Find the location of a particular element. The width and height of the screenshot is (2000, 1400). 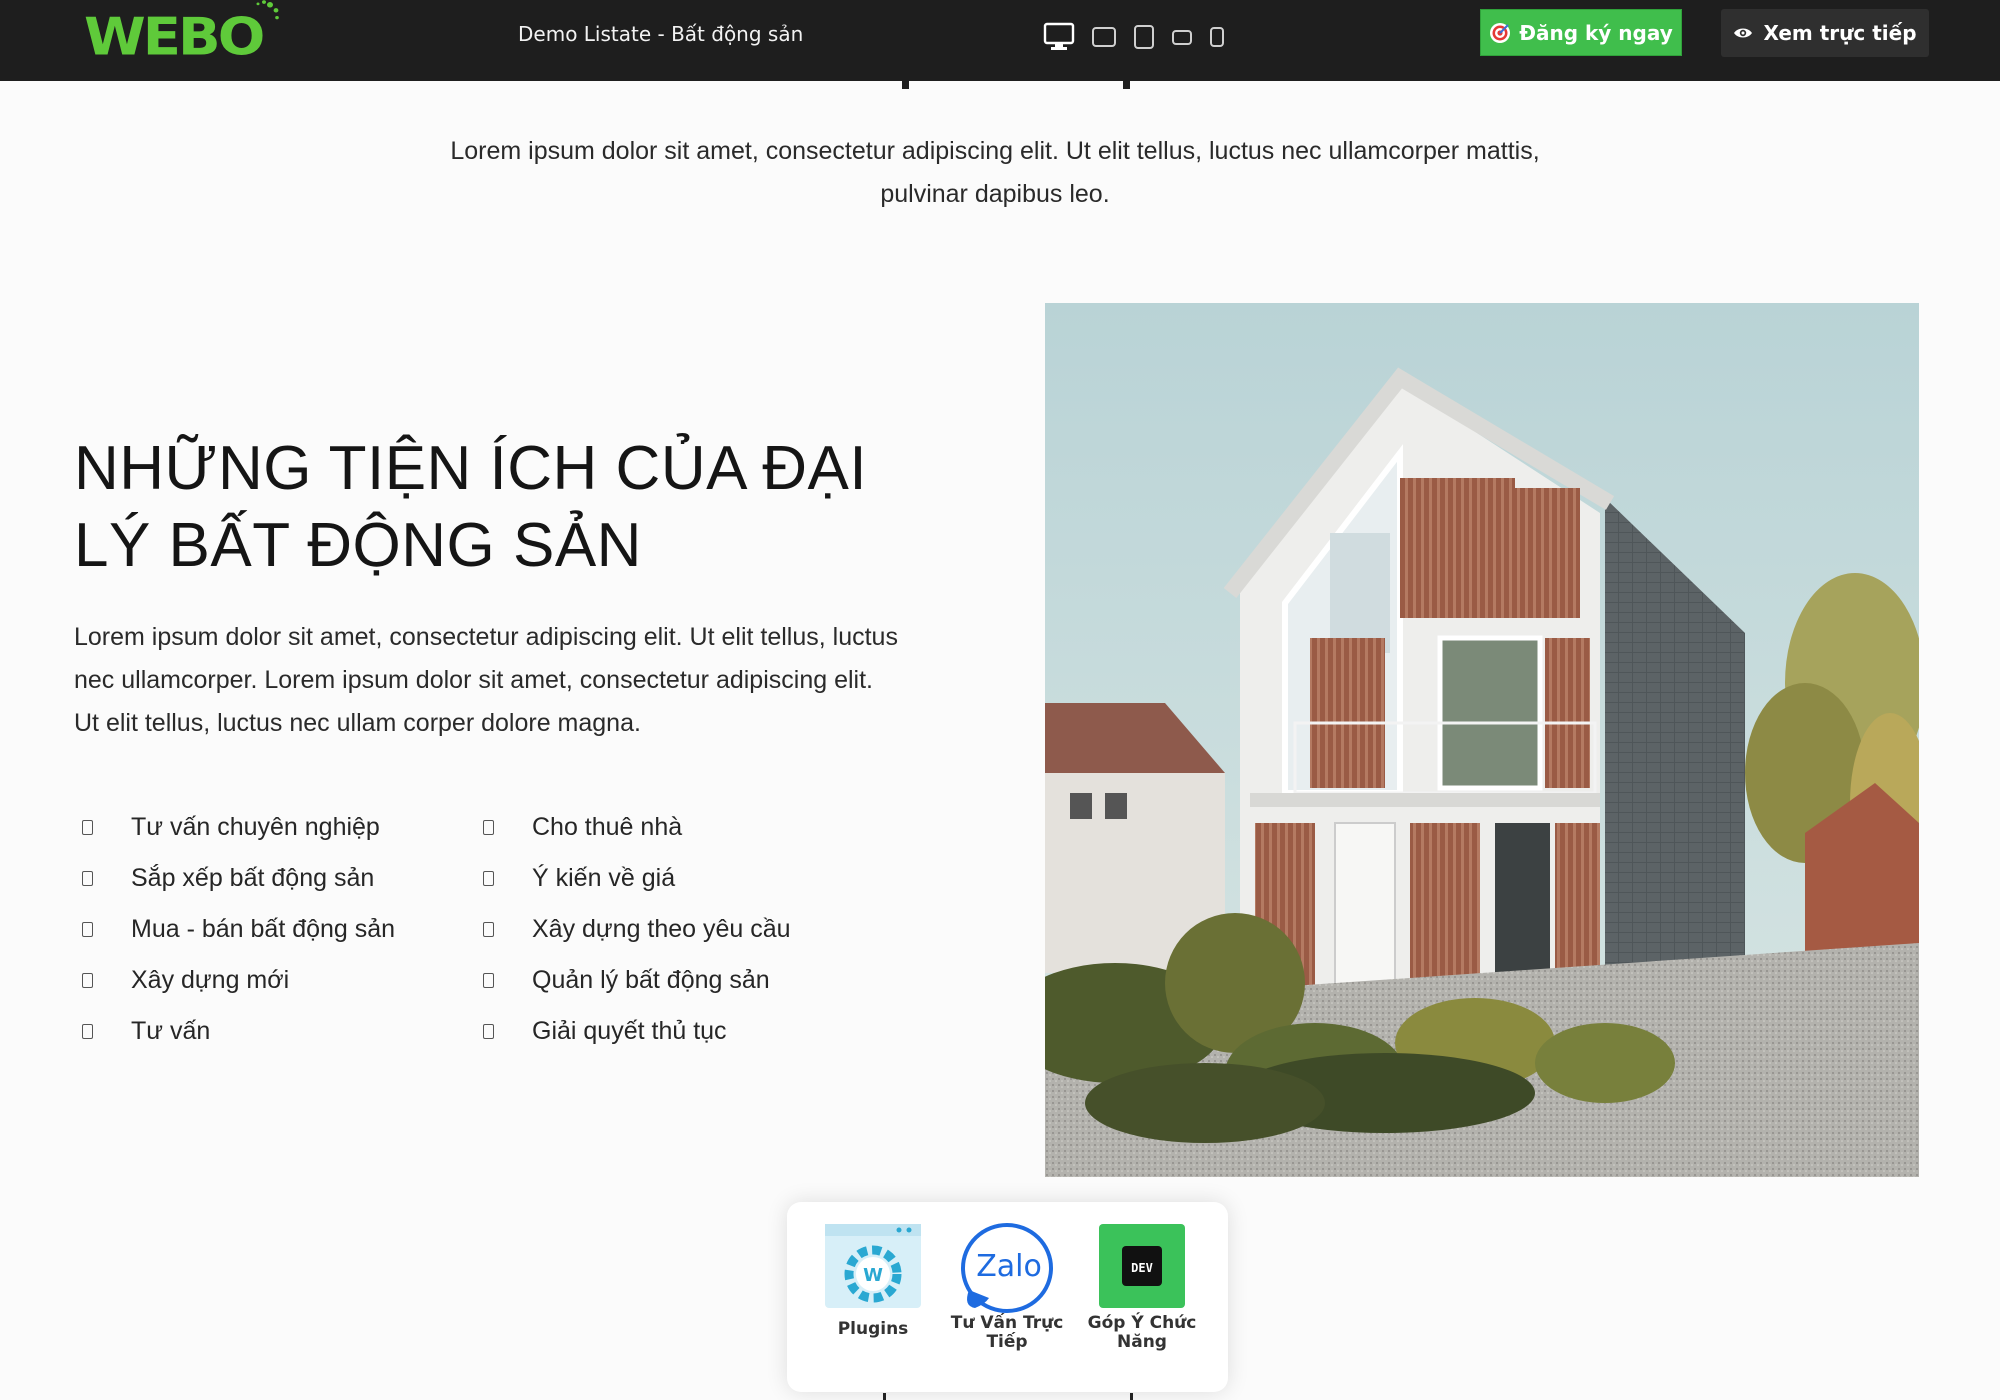

plugins-shortcut: W Plugins is located at coordinates (873, 1280).